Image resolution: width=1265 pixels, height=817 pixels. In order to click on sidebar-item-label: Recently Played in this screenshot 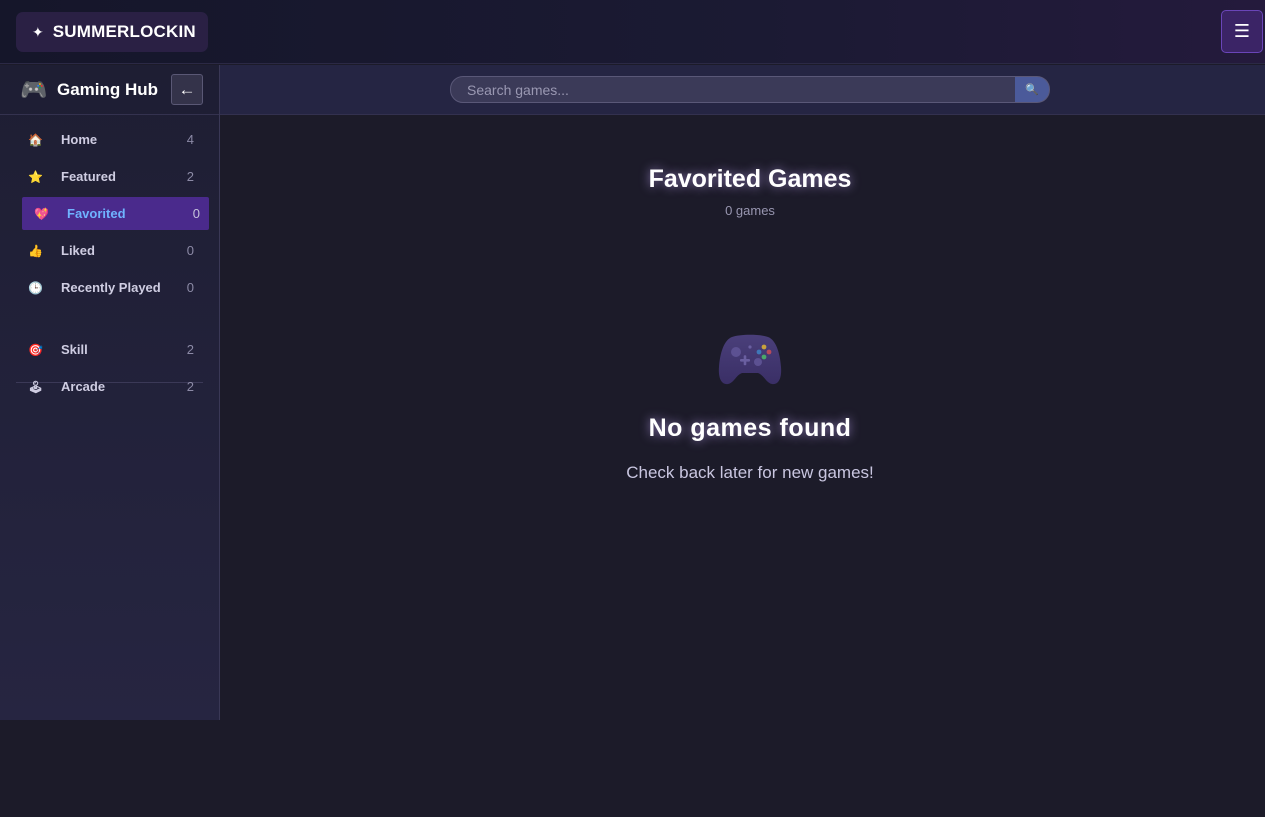, I will do `click(111, 287)`.